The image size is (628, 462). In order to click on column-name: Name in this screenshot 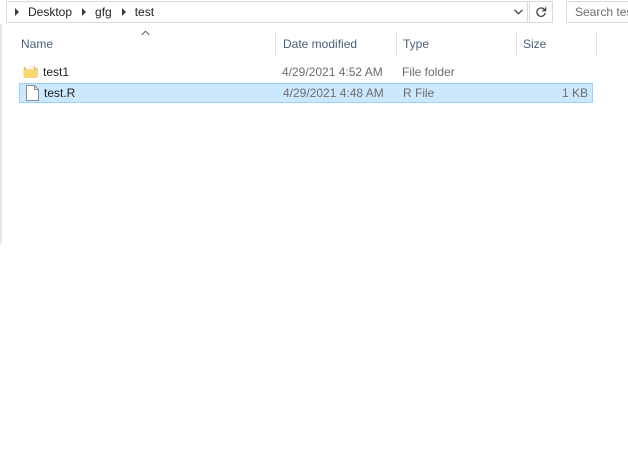, I will do `click(144, 44)`.